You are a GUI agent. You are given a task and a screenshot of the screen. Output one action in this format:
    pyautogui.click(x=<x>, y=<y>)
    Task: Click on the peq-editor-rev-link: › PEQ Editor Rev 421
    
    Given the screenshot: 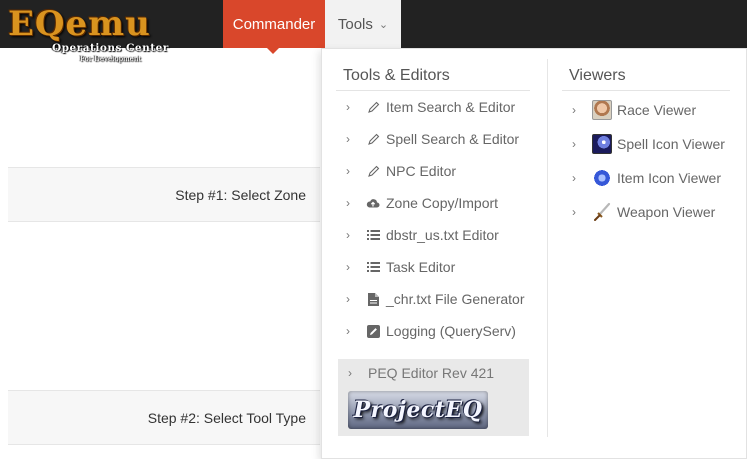 What is the action you would take?
    pyautogui.click(x=433, y=373)
    